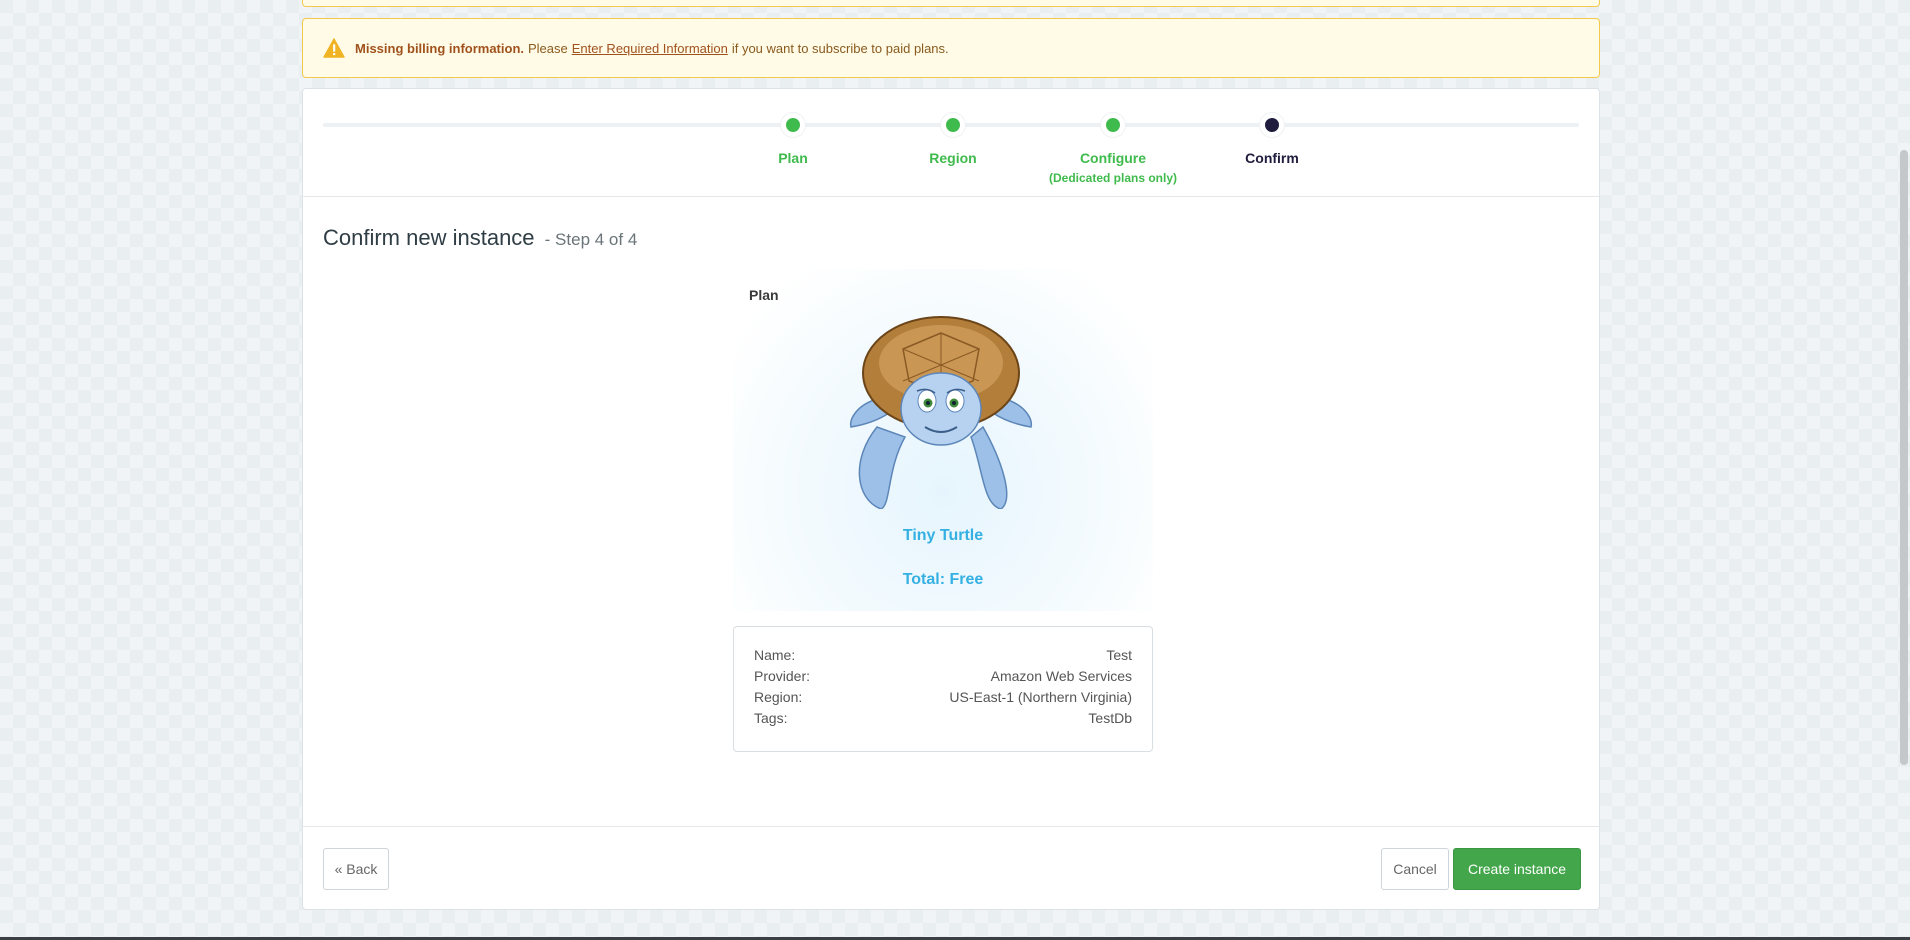 This screenshot has width=1910, height=940. Describe the element at coordinates (1113, 125) in the screenshot. I see `step-configure-dot` at that location.